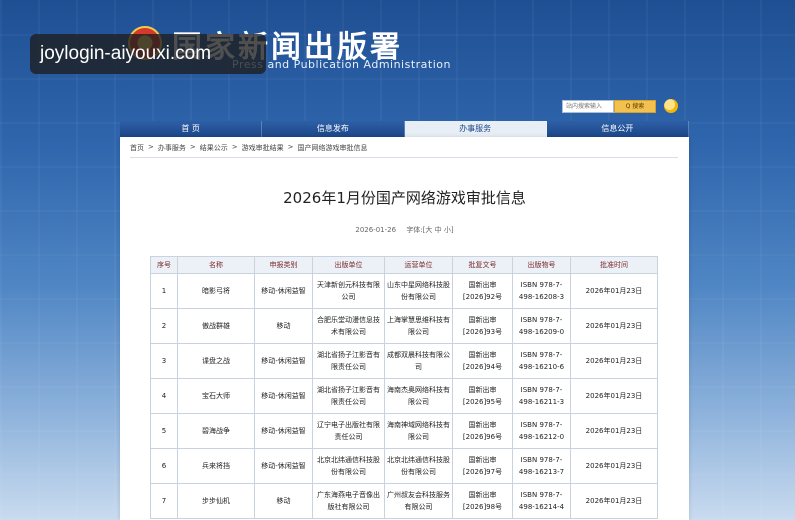 This screenshot has height=520, width=795. I want to click on main-nav: 首 页 信息发布 办事服务 信息公开, so click(404, 129).